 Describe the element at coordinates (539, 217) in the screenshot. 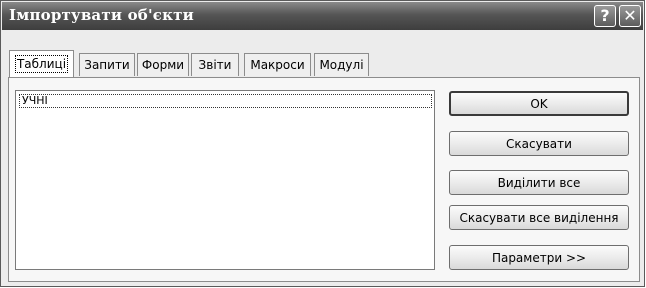

I see `deselect-all-button: Скасувати все виділення` at that location.